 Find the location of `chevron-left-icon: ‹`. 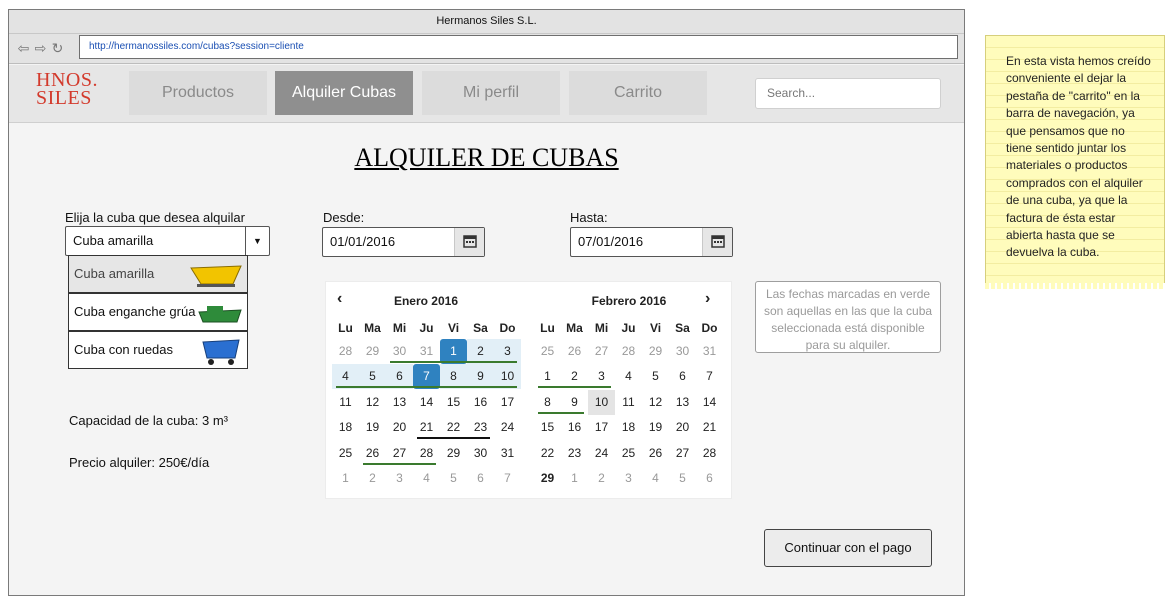

chevron-left-icon: ‹ is located at coordinates (339, 299).